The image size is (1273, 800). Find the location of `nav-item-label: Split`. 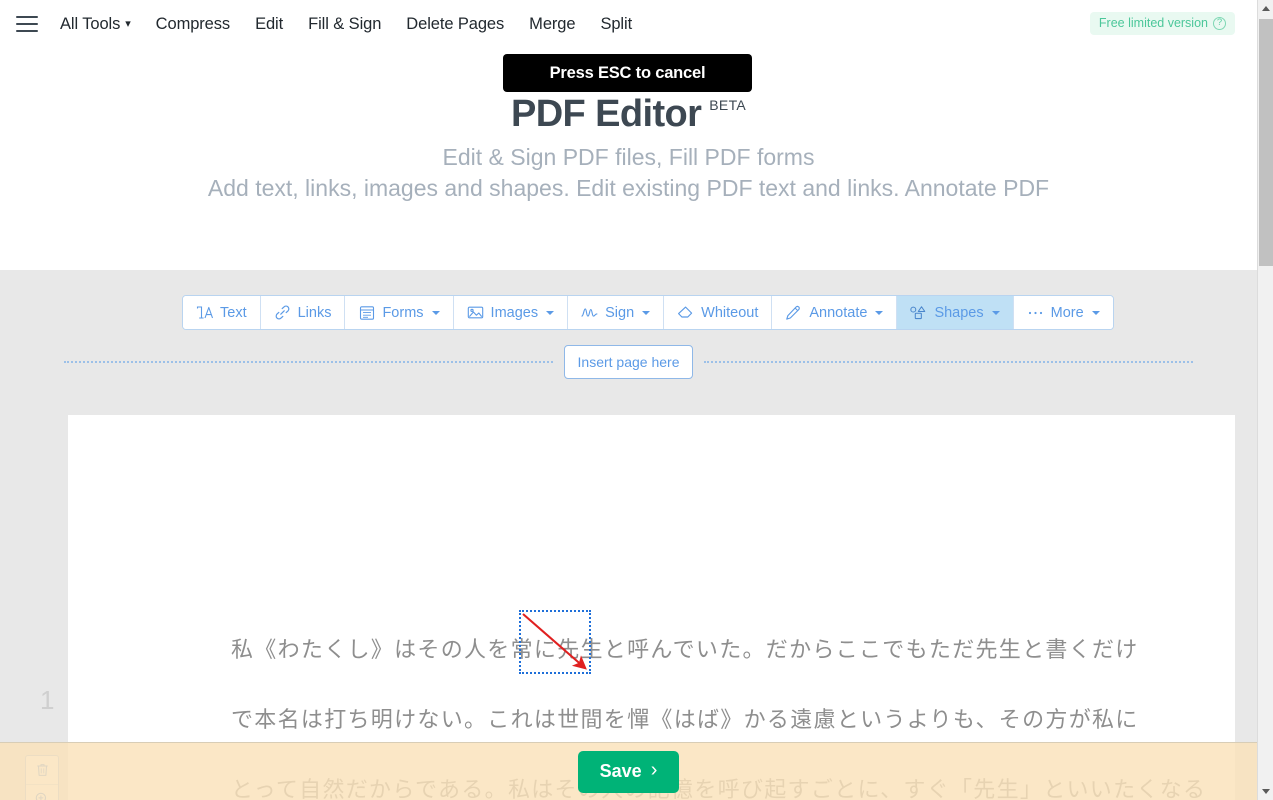

nav-item-label: Split is located at coordinates (616, 23).